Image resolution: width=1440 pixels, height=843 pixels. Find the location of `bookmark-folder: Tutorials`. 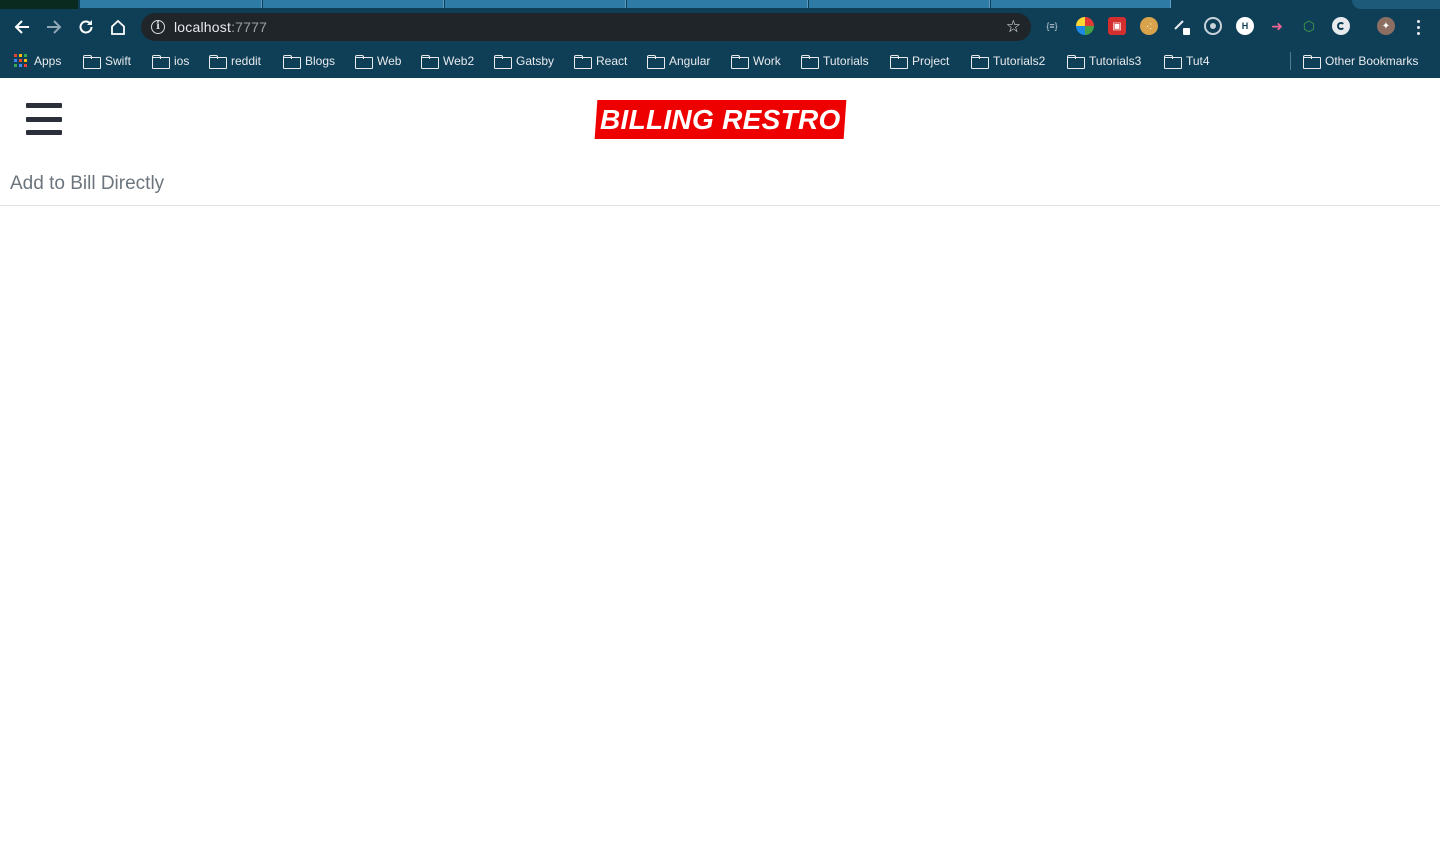

bookmark-folder: Tutorials is located at coordinates (835, 61).